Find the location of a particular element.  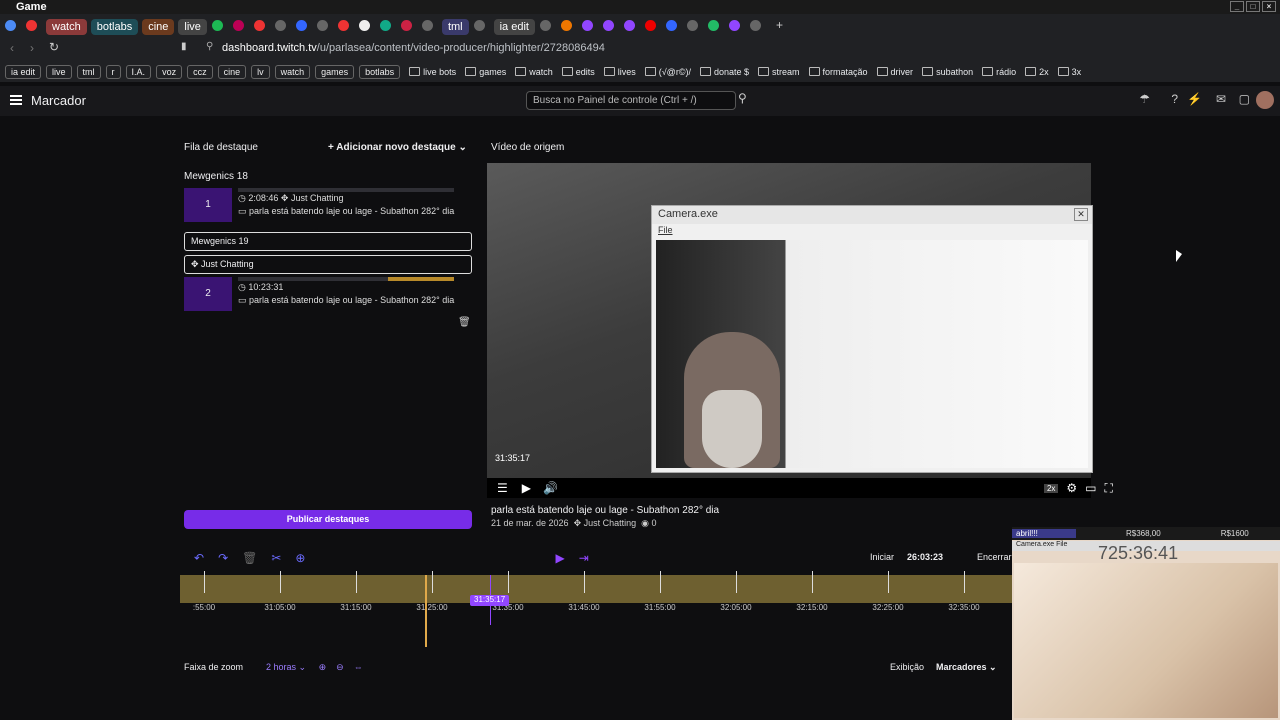

avatar is located at coordinates (1265, 100).